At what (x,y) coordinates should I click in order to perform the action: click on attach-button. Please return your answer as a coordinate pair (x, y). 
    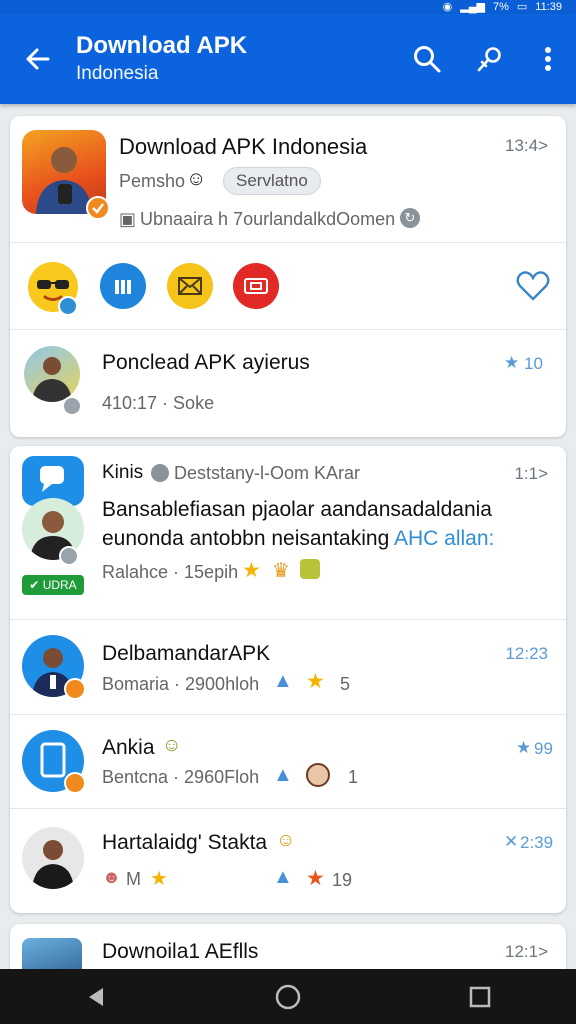
    Looking at the image, I should click on (489, 59).